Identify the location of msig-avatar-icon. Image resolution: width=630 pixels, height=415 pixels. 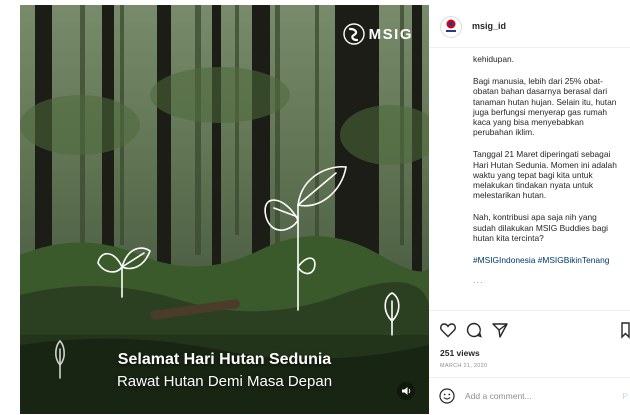
(451, 25).